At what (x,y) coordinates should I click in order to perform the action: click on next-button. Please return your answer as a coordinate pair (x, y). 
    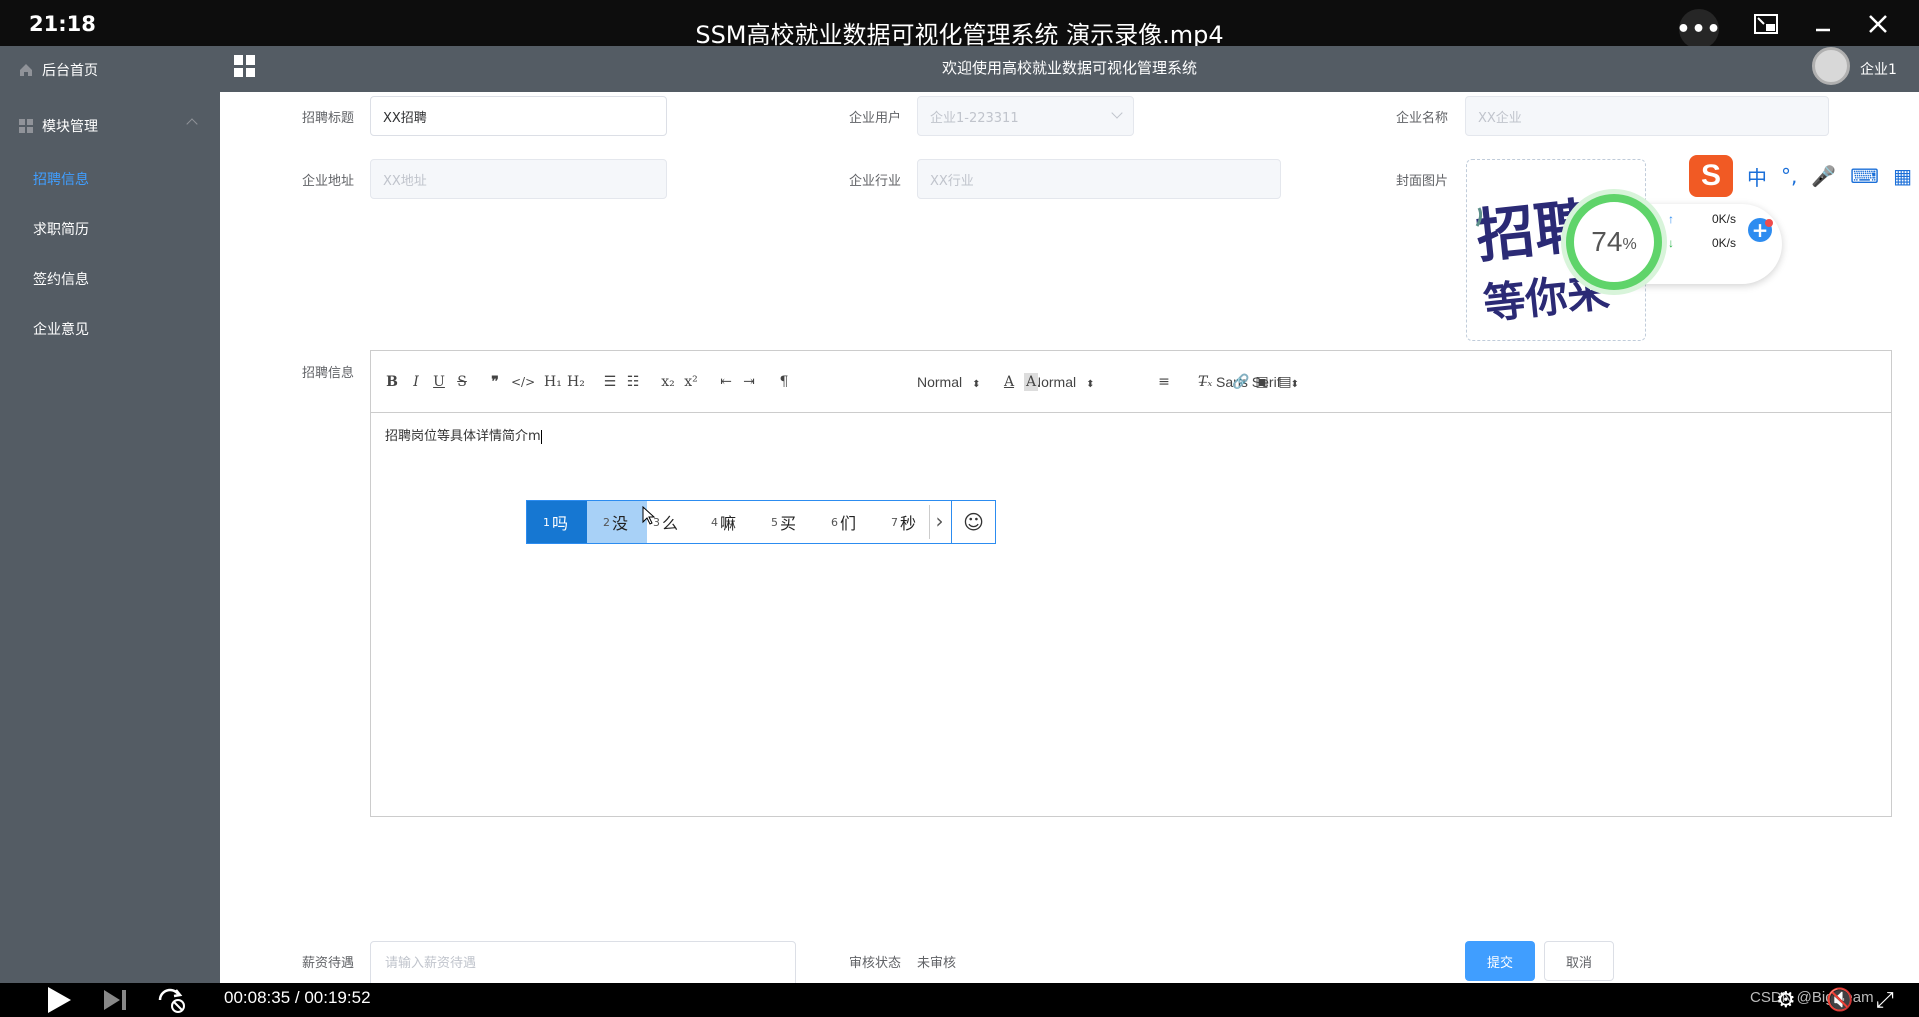
    Looking at the image, I should click on (115, 1000).